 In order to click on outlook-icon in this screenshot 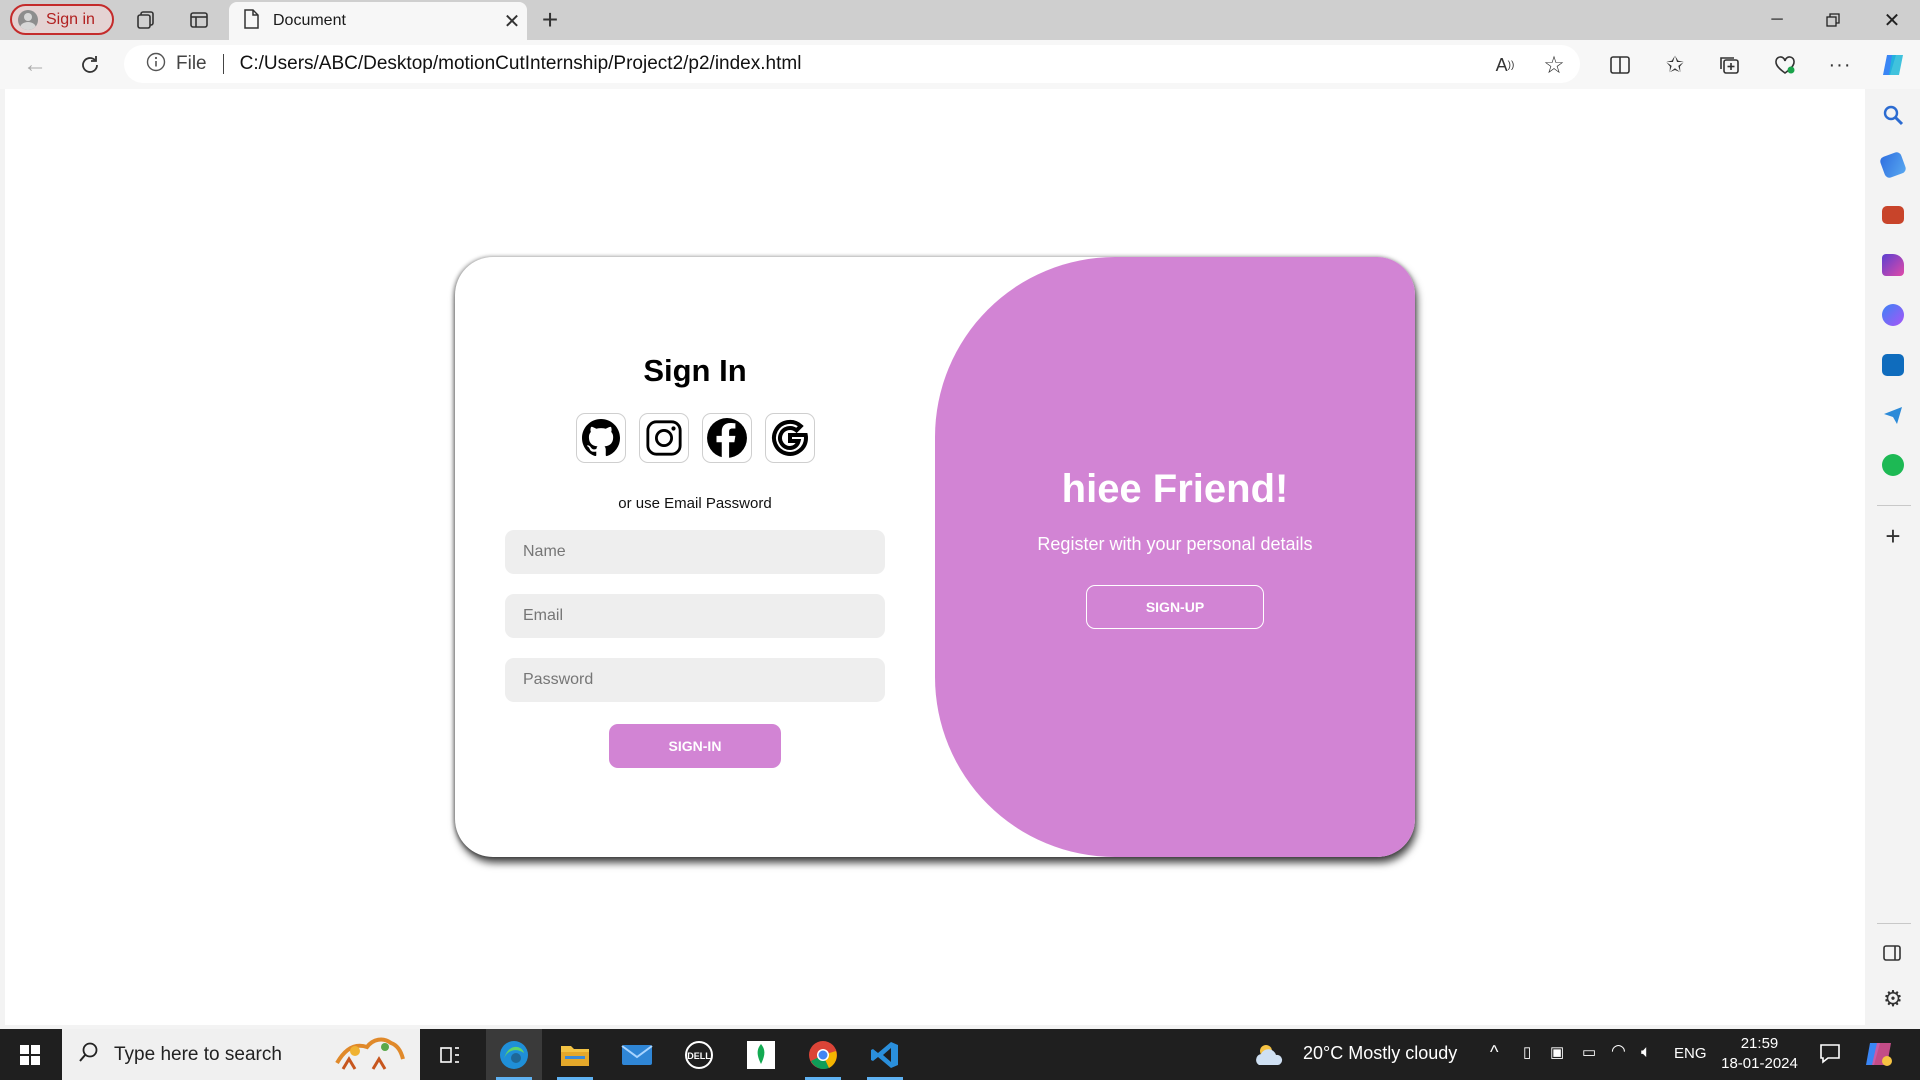, I will do `click(1893, 365)`.